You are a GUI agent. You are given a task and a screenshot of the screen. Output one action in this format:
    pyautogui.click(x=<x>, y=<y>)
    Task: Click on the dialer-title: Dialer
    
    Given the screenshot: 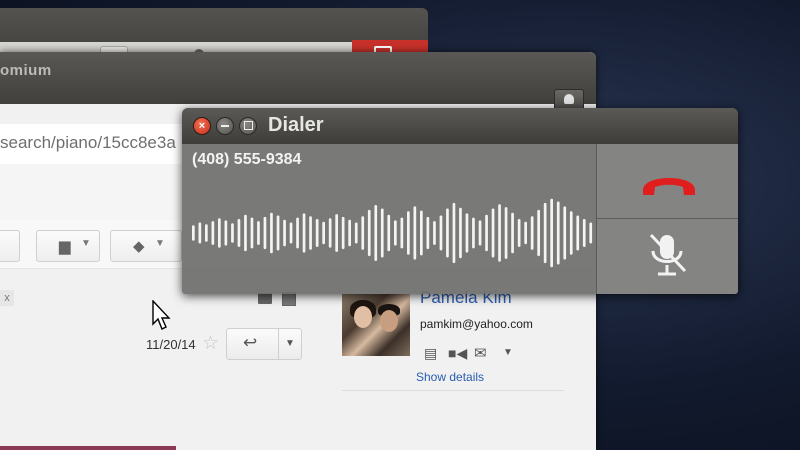 What is the action you would take?
    pyautogui.click(x=296, y=125)
    